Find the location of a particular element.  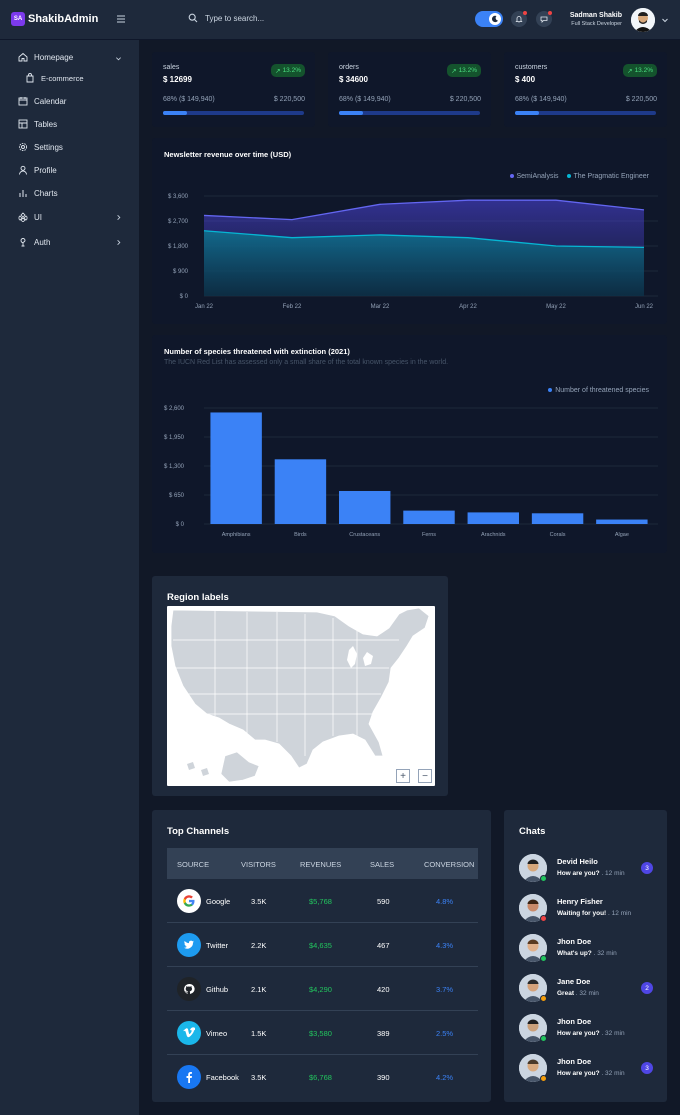

chat-item: Henry Fisher Waiting for you! . 12 min is located at coordinates (584, 911).